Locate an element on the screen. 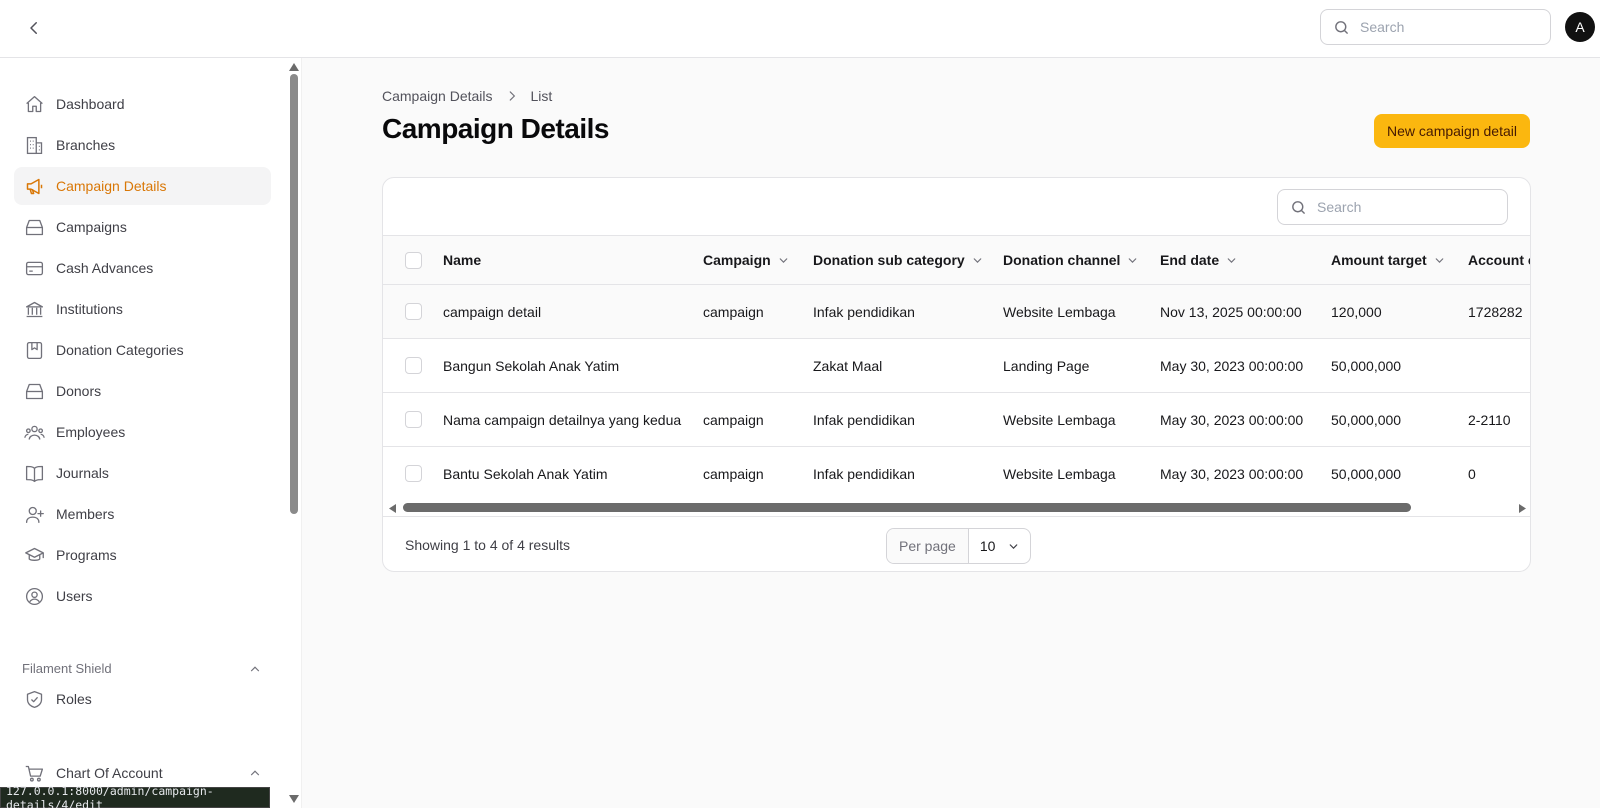 The image size is (1600, 808). sidebar-item-label: Campaigns is located at coordinates (91, 227).